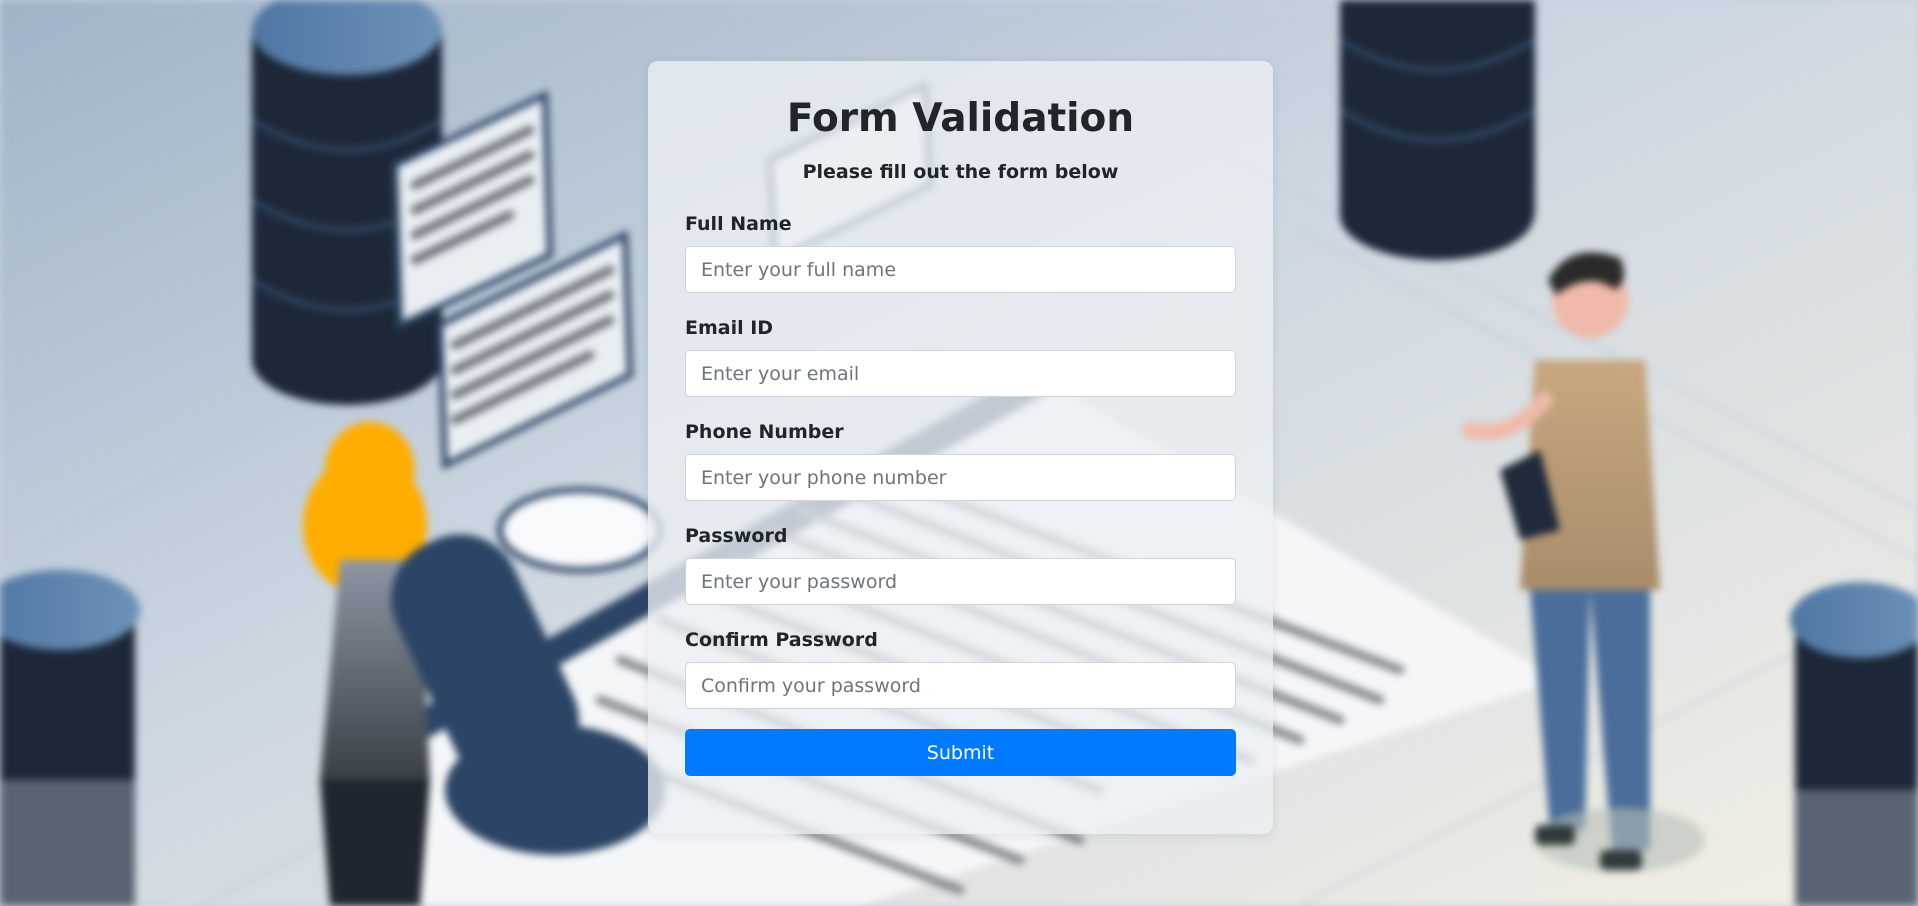  I want to click on confirm-password-label: Confirm Password, so click(781, 640).